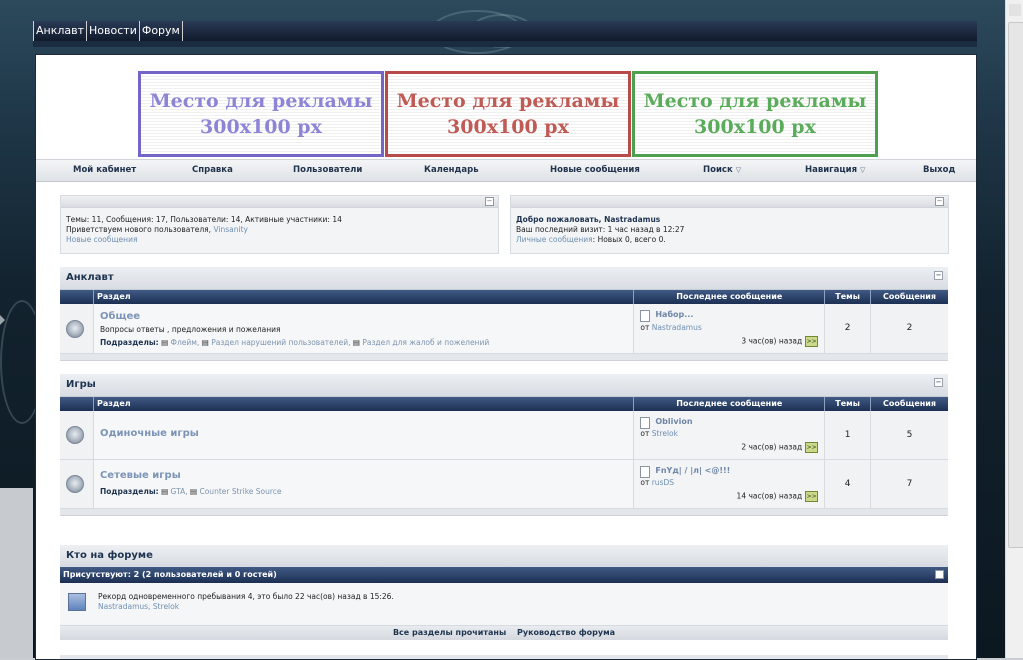 This screenshot has height=660, width=1023. Describe the element at coordinates (185, 342) in the screenshot. I see `subforum-link: Флейм,` at that location.